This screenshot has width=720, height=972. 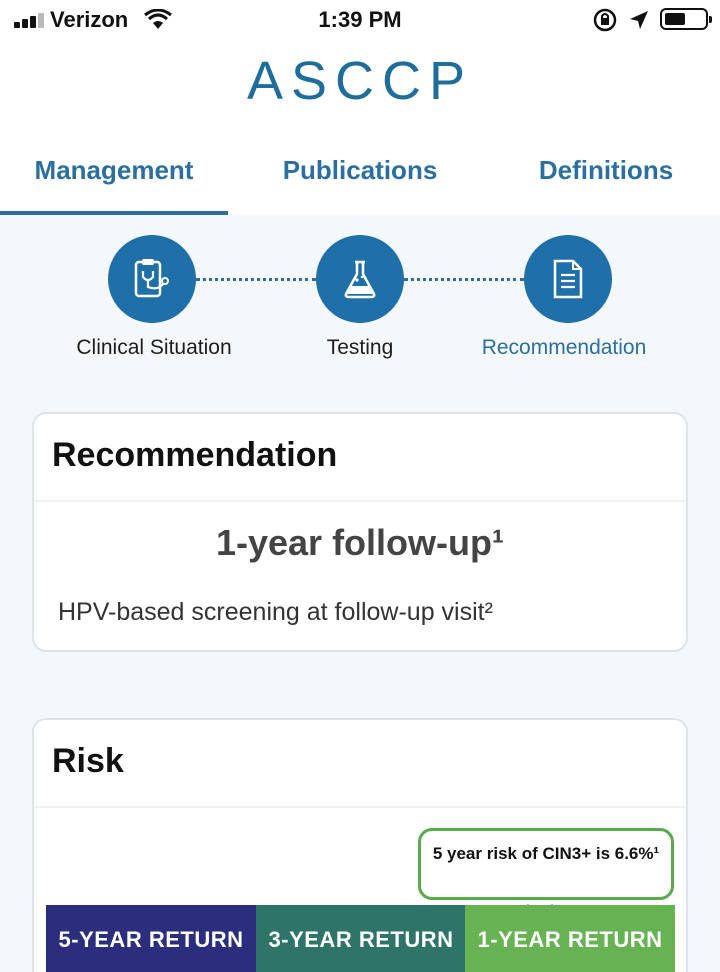 I want to click on active-tab-indicator, so click(x=114, y=213).